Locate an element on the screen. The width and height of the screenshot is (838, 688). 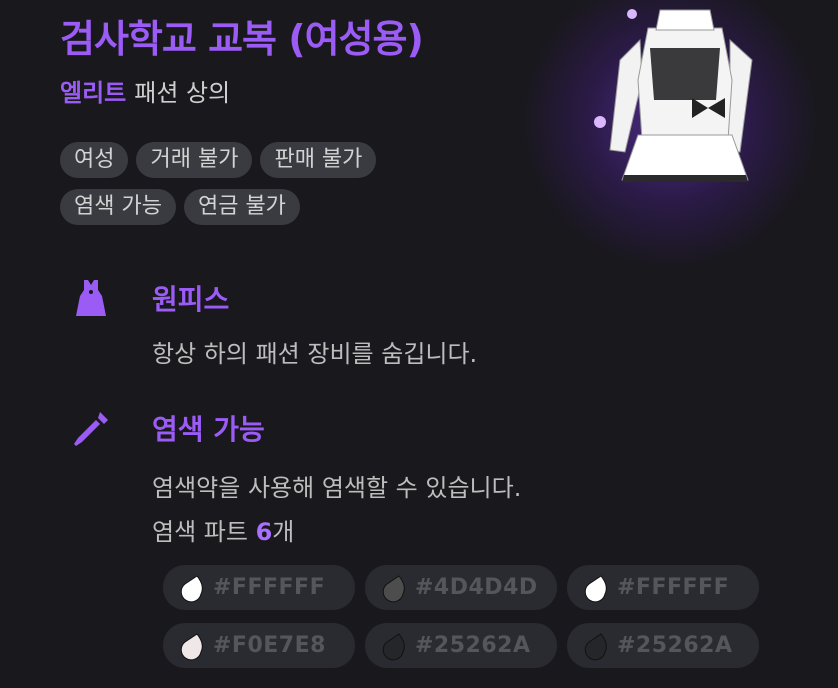
dye-parts-count: 염색 파트 6개 is located at coordinates (223, 529).